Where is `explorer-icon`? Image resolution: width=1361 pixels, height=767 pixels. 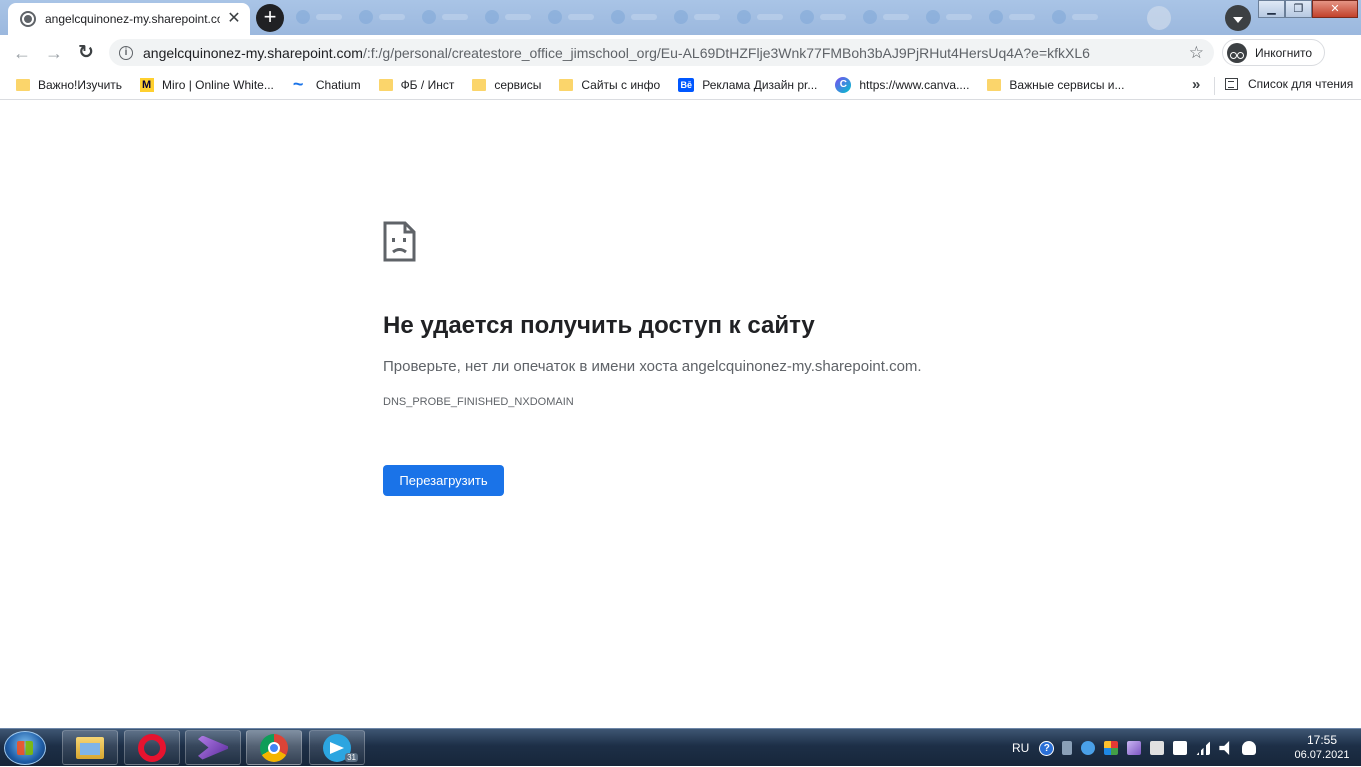 explorer-icon is located at coordinates (90, 747).